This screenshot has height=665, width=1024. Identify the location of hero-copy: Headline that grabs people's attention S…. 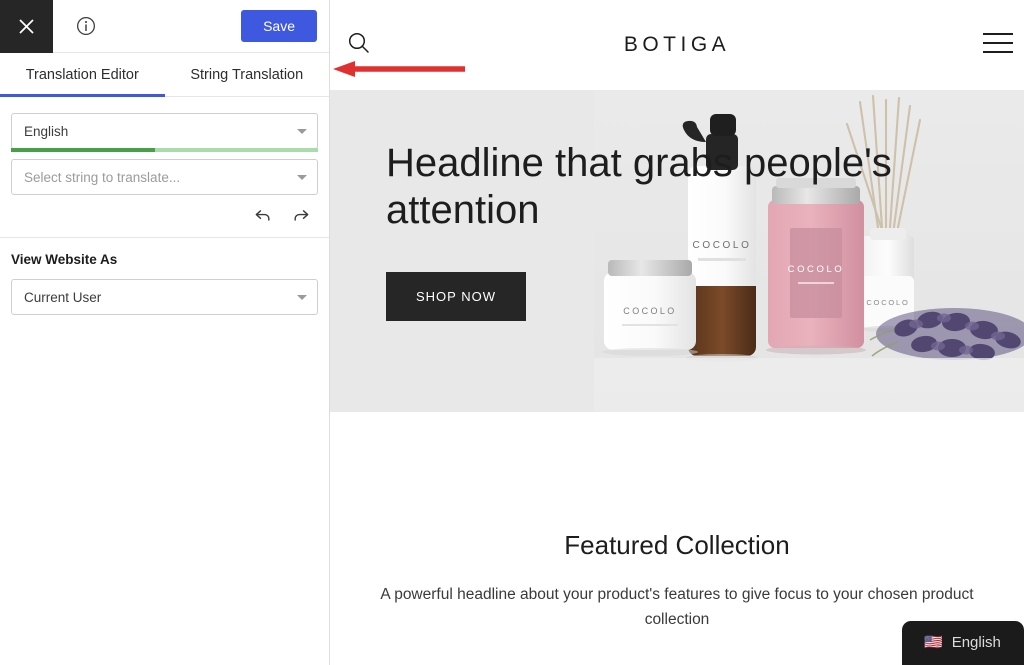
(666, 230).